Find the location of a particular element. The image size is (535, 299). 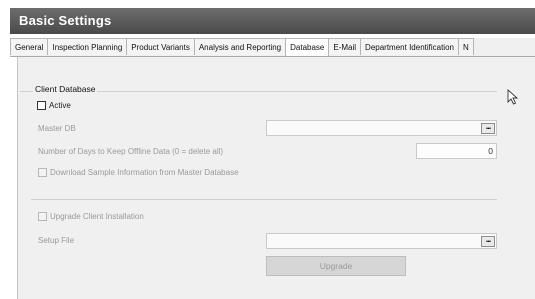

offline-days-input: 0 is located at coordinates (456, 151).